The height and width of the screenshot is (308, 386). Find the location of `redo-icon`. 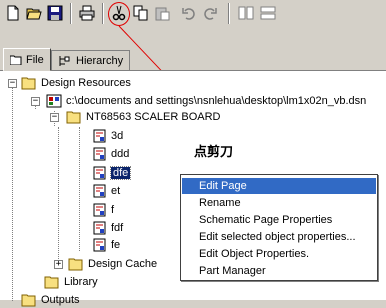

redo-icon is located at coordinates (210, 13).